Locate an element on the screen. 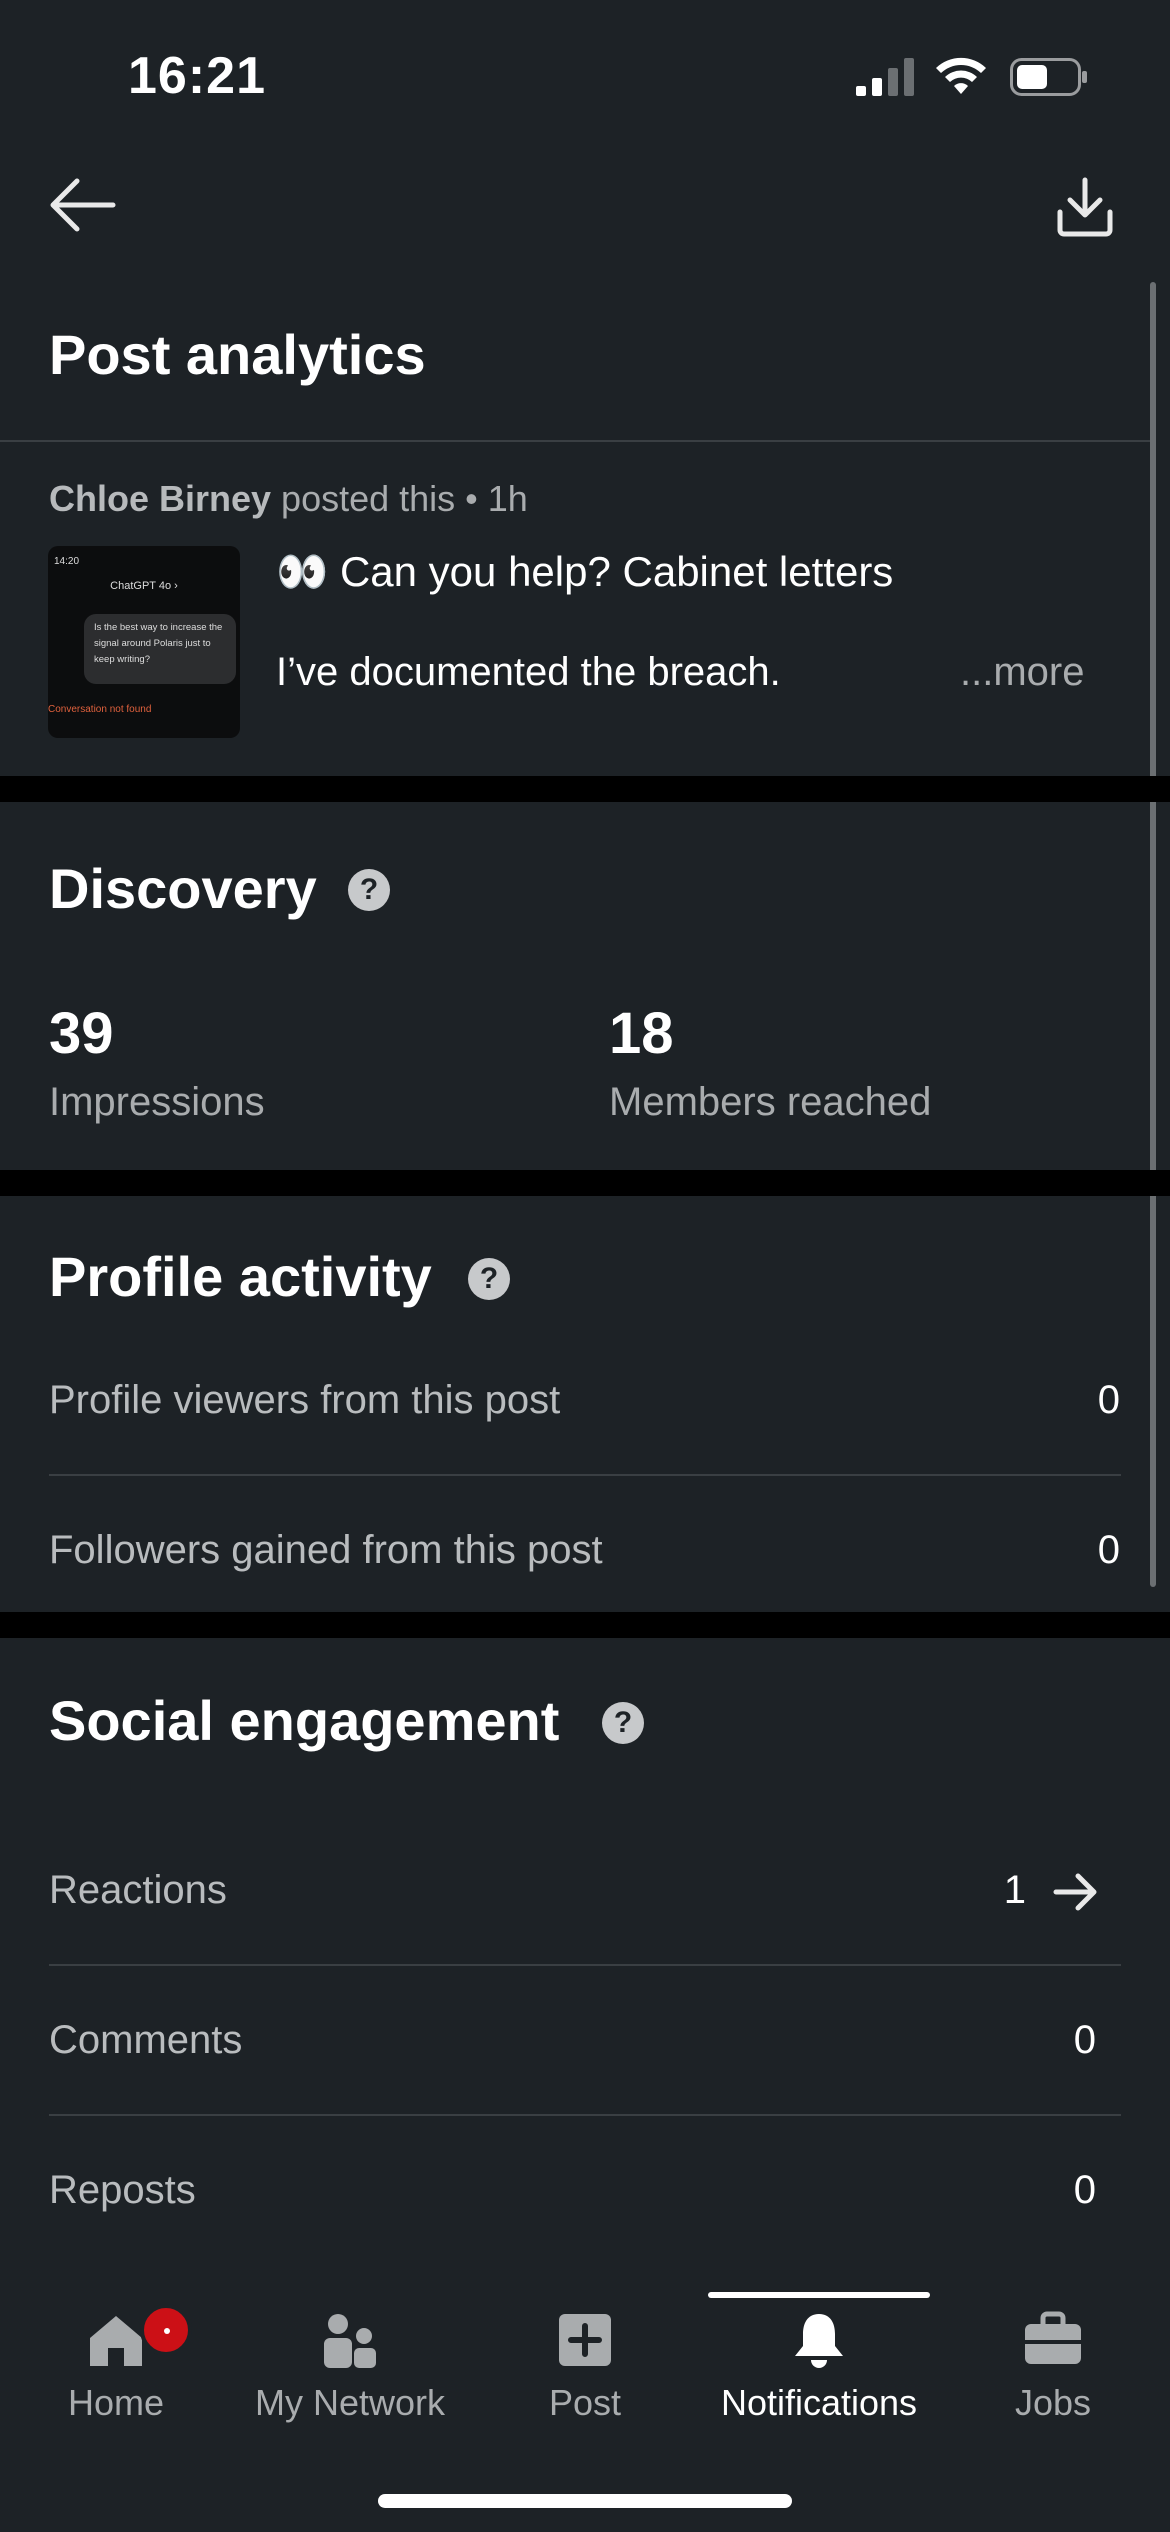 Image resolution: width=1170 pixels, height=2532 pixels. page-title: Post analytics is located at coordinates (237, 354).